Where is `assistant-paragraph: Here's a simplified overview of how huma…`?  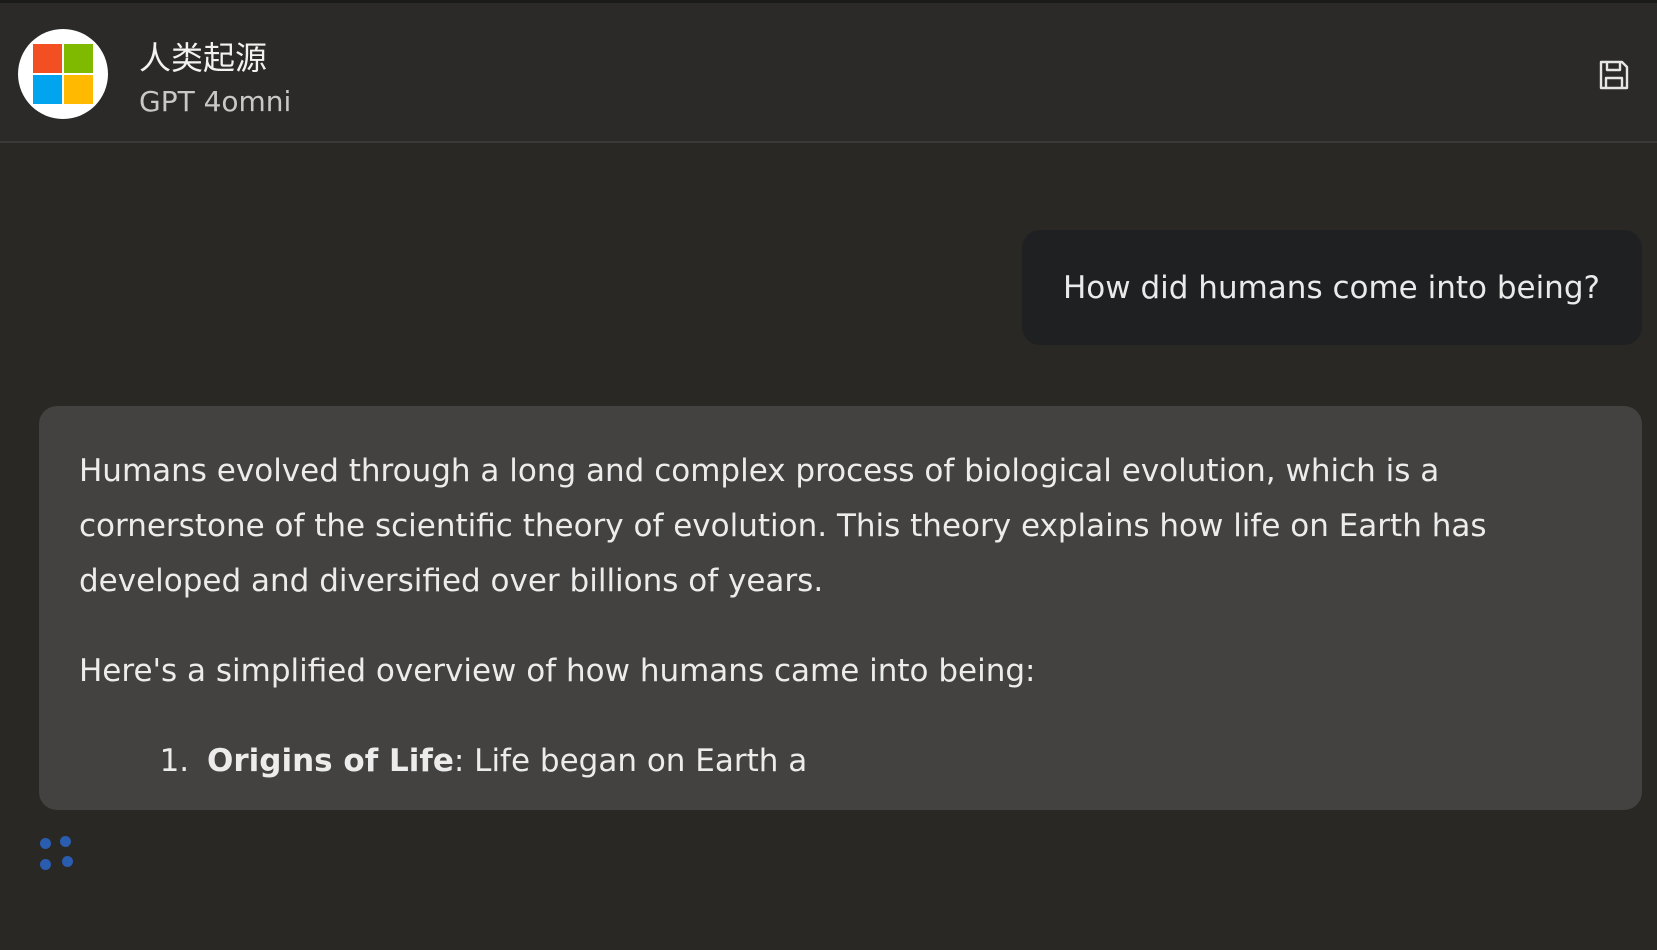
assistant-paragraph: Here's a simplified overview of how huma… is located at coordinates (557, 671).